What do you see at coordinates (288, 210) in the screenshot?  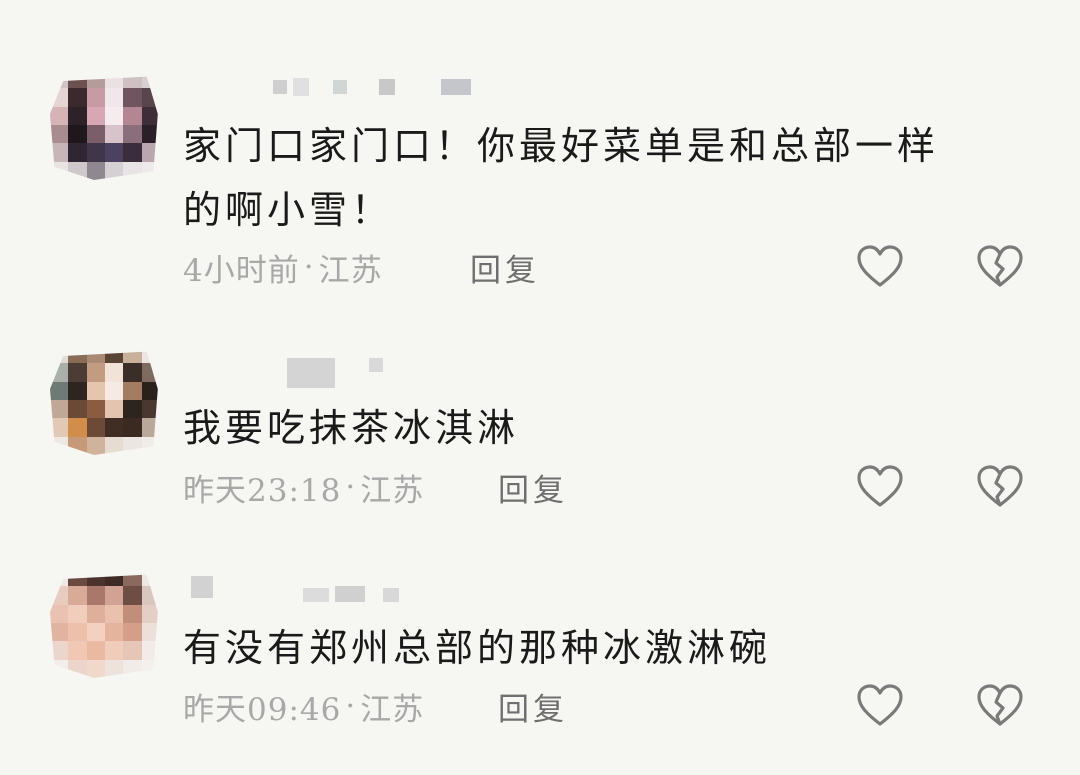 I see `comment-text-line: 的啊小雪！` at bounding box center [288, 210].